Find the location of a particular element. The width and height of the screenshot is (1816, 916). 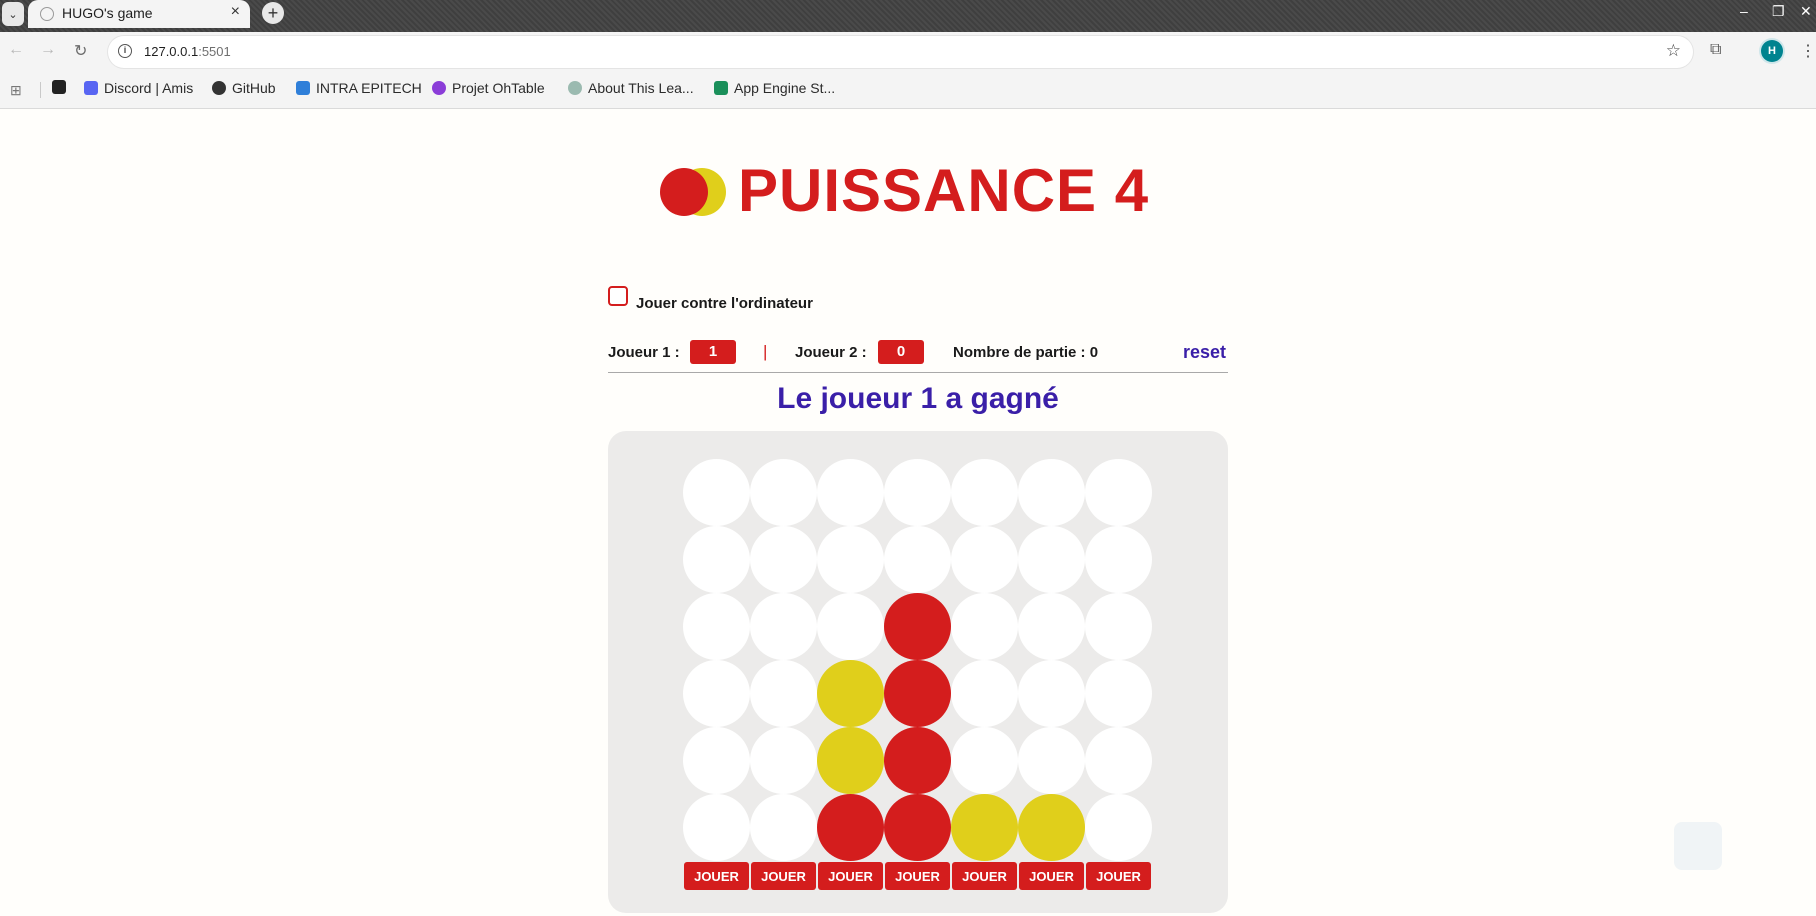

plus-icon: + is located at coordinates (273, 12).